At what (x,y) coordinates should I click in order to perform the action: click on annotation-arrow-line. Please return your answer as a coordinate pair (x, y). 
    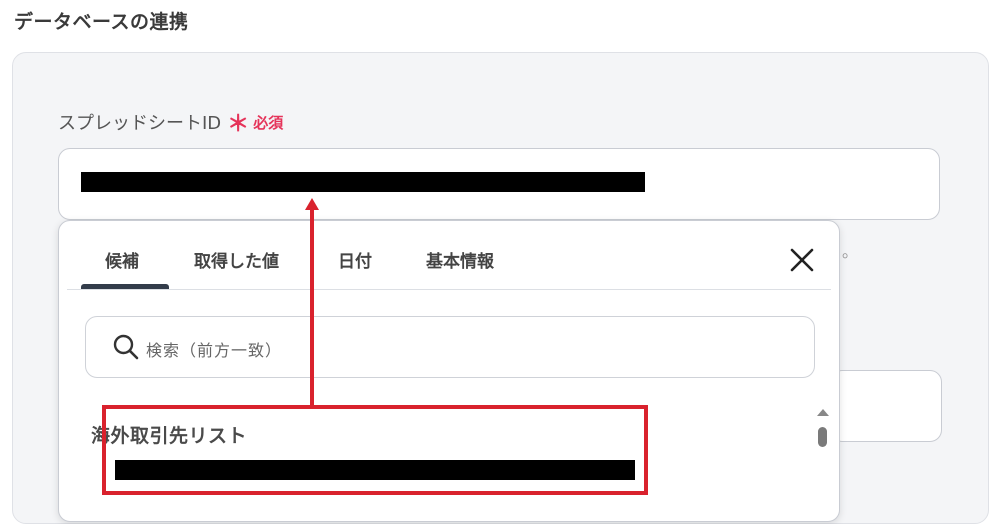
    Looking at the image, I should click on (312, 307).